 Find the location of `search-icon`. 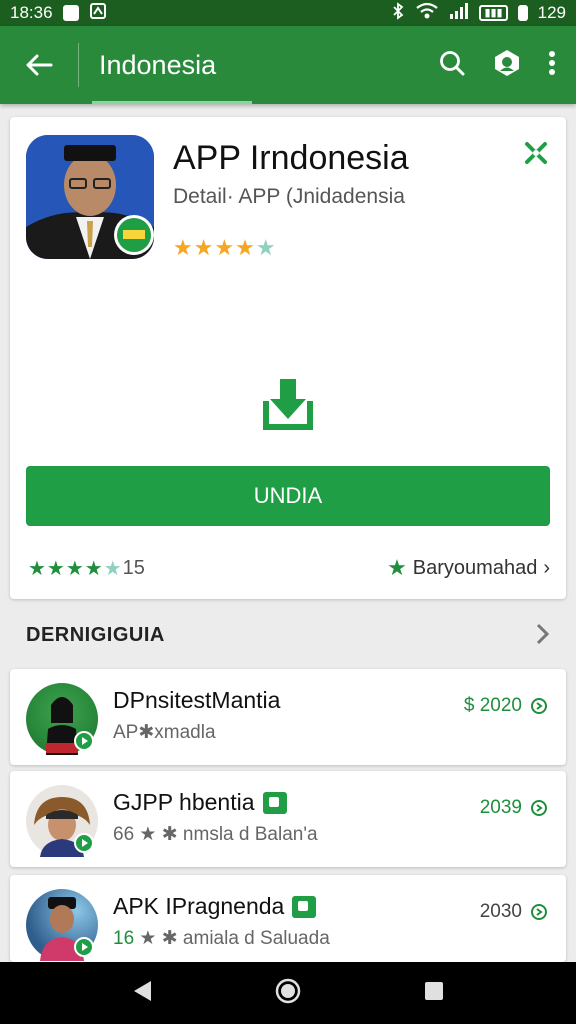

search-icon is located at coordinates (452, 62).